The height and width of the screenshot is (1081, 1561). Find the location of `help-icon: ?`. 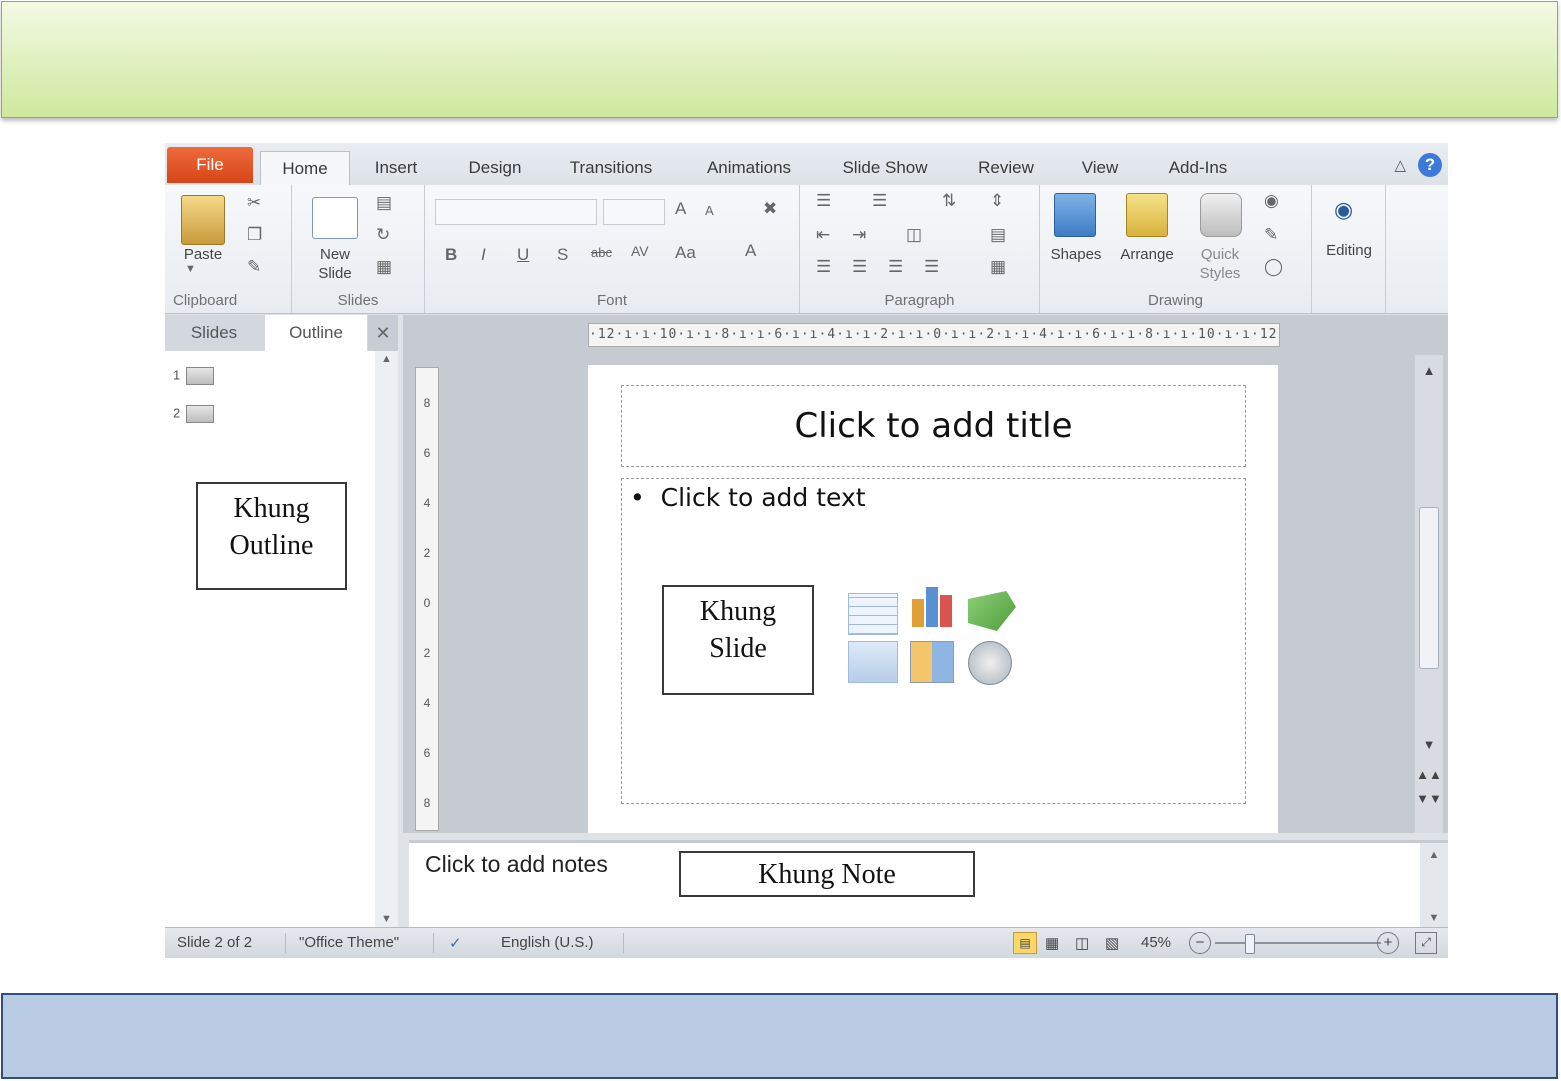

help-icon: ? is located at coordinates (1430, 165).